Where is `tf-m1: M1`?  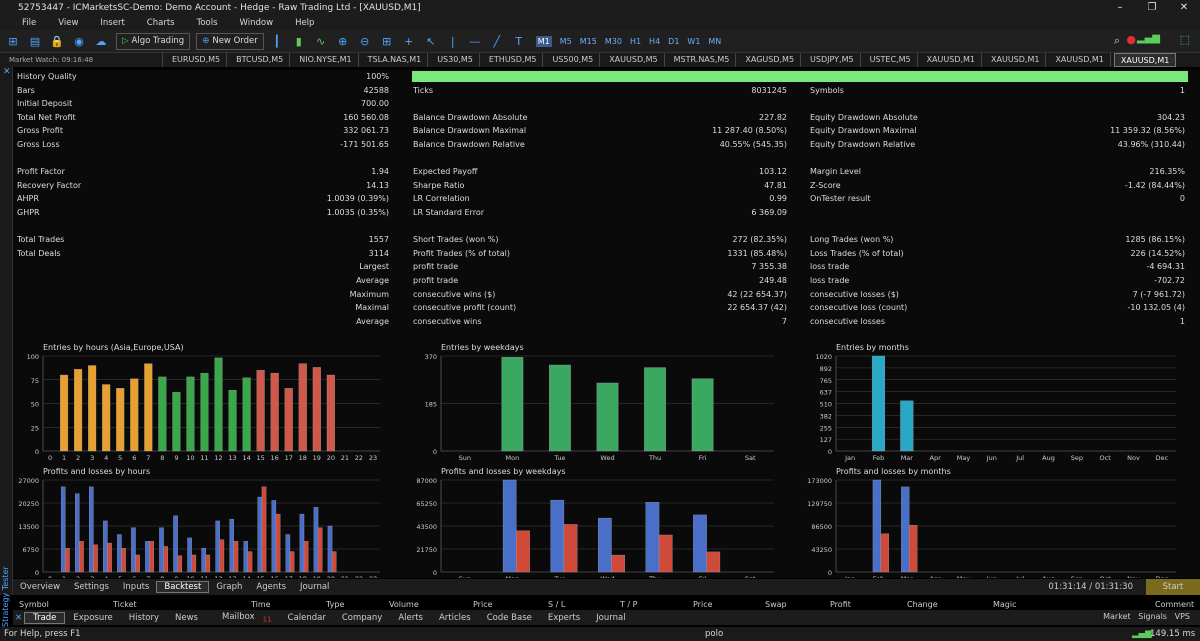 tf-m1: M1 is located at coordinates (543, 41).